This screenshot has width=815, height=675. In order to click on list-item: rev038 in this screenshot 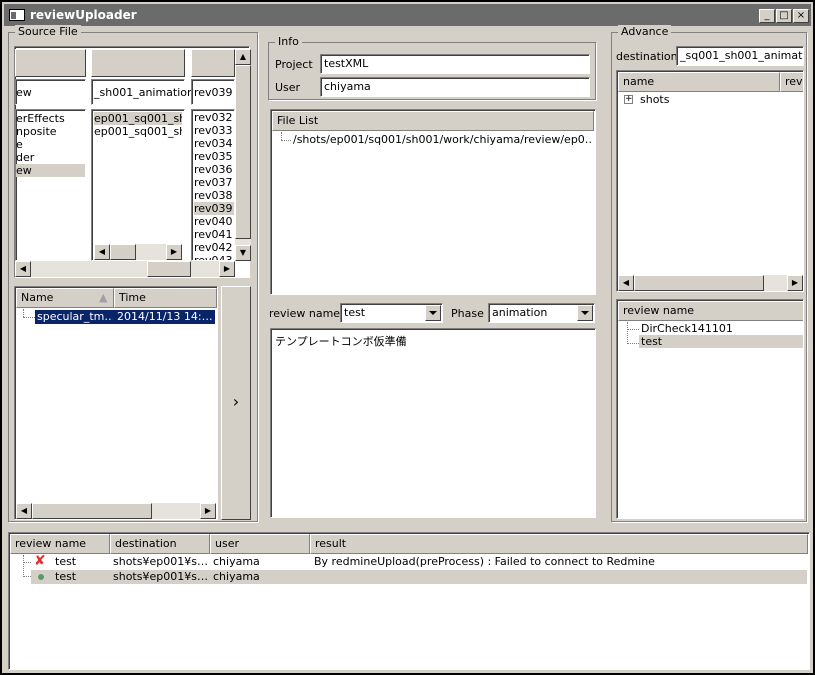, I will do `click(213, 195)`.